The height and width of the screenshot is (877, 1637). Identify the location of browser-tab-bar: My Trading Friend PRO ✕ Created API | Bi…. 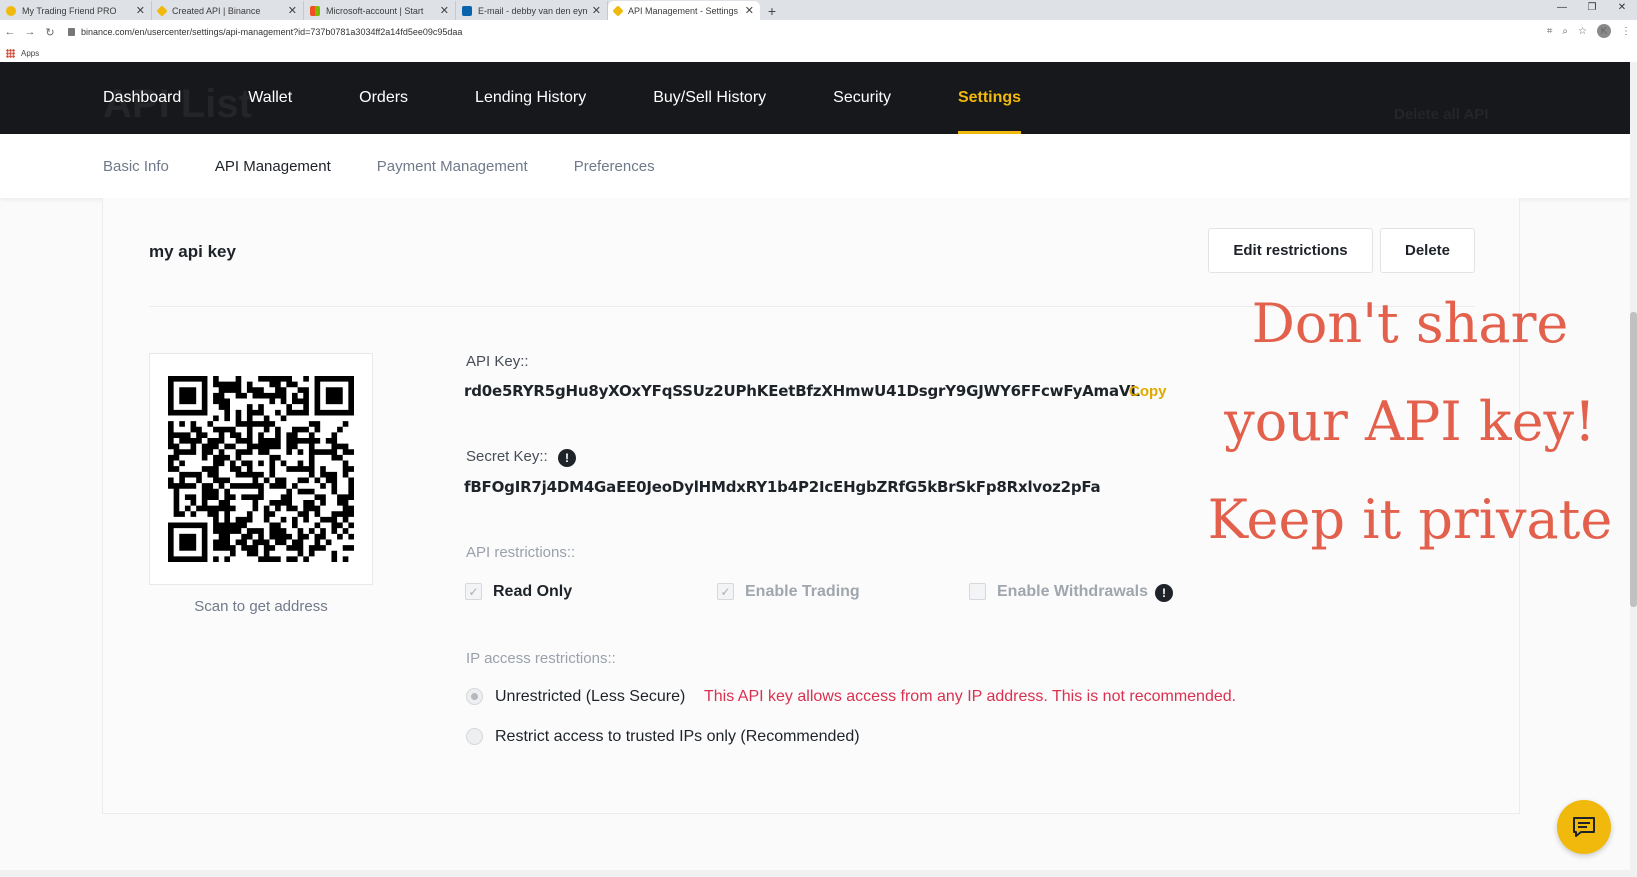
(818, 10).